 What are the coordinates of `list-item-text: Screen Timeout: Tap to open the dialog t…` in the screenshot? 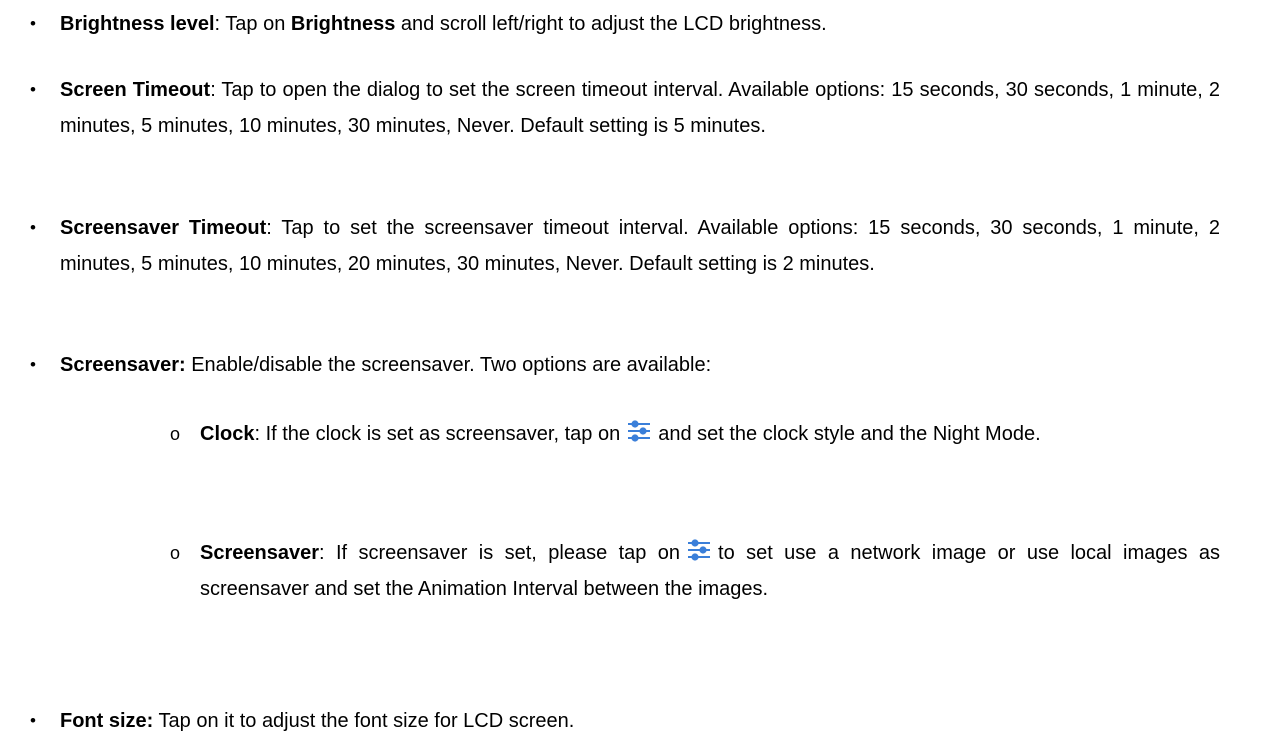 It's located at (640, 108).